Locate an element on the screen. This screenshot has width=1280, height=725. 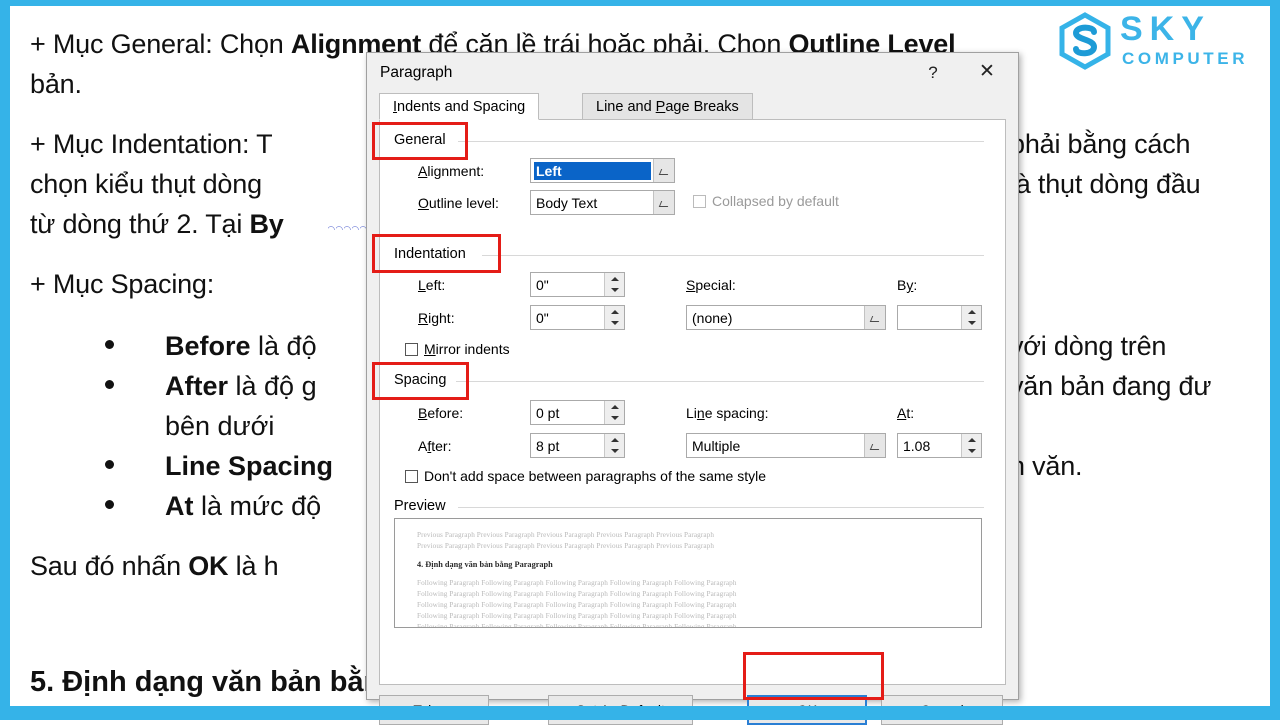
collapsed-by-default-checkbox: Collapsed by default is located at coordinates (766, 201).